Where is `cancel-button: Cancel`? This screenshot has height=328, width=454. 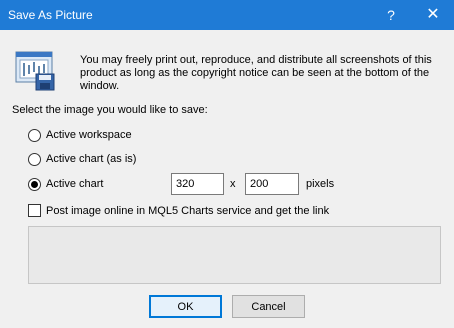 cancel-button: Cancel is located at coordinates (268, 306).